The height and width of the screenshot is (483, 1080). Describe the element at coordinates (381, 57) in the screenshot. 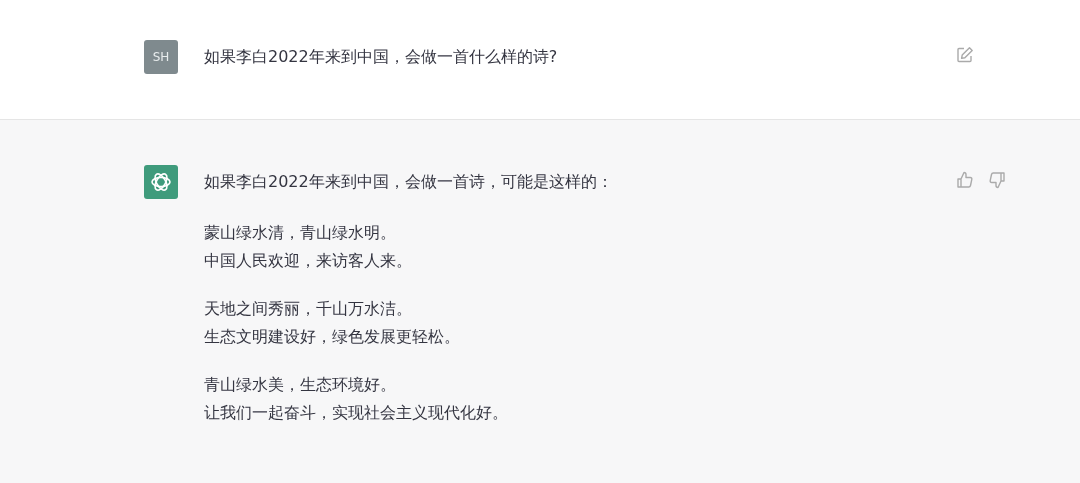

I see `user-message: 如果李白2022年来到中国，会做一首什么样的诗?` at that location.